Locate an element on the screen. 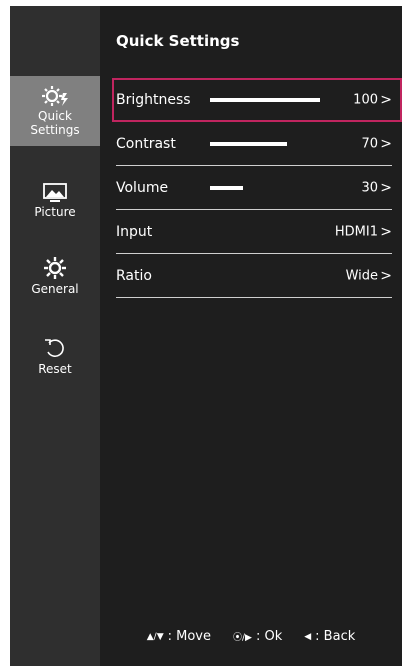 Image resolution: width=404 pixels, height=669 pixels. setting-row-volume: Volume 30 > is located at coordinates (254, 188).